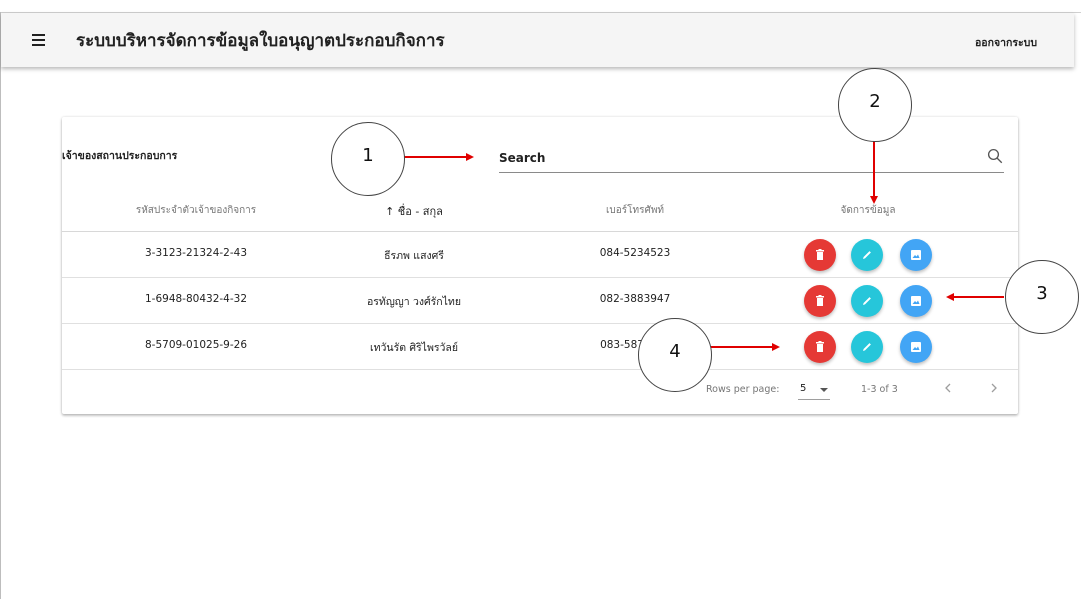 This screenshot has height=599, width=1081. I want to click on logout-button: ออกจากระบบ, so click(1006, 42).